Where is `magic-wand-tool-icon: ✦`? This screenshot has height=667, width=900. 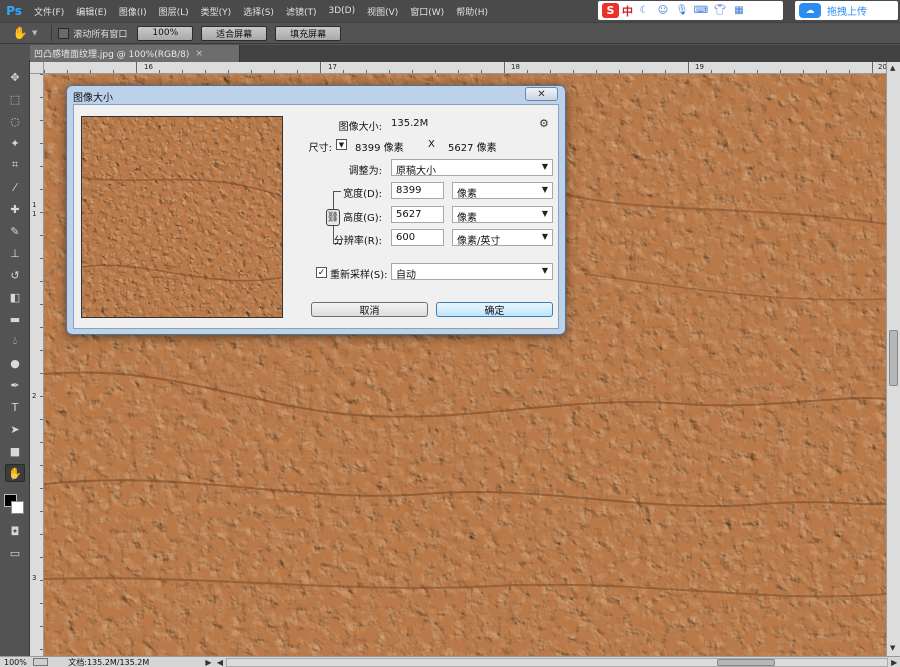
magic-wand-tool-icon: ✦ is located at coordinates (15, 143).